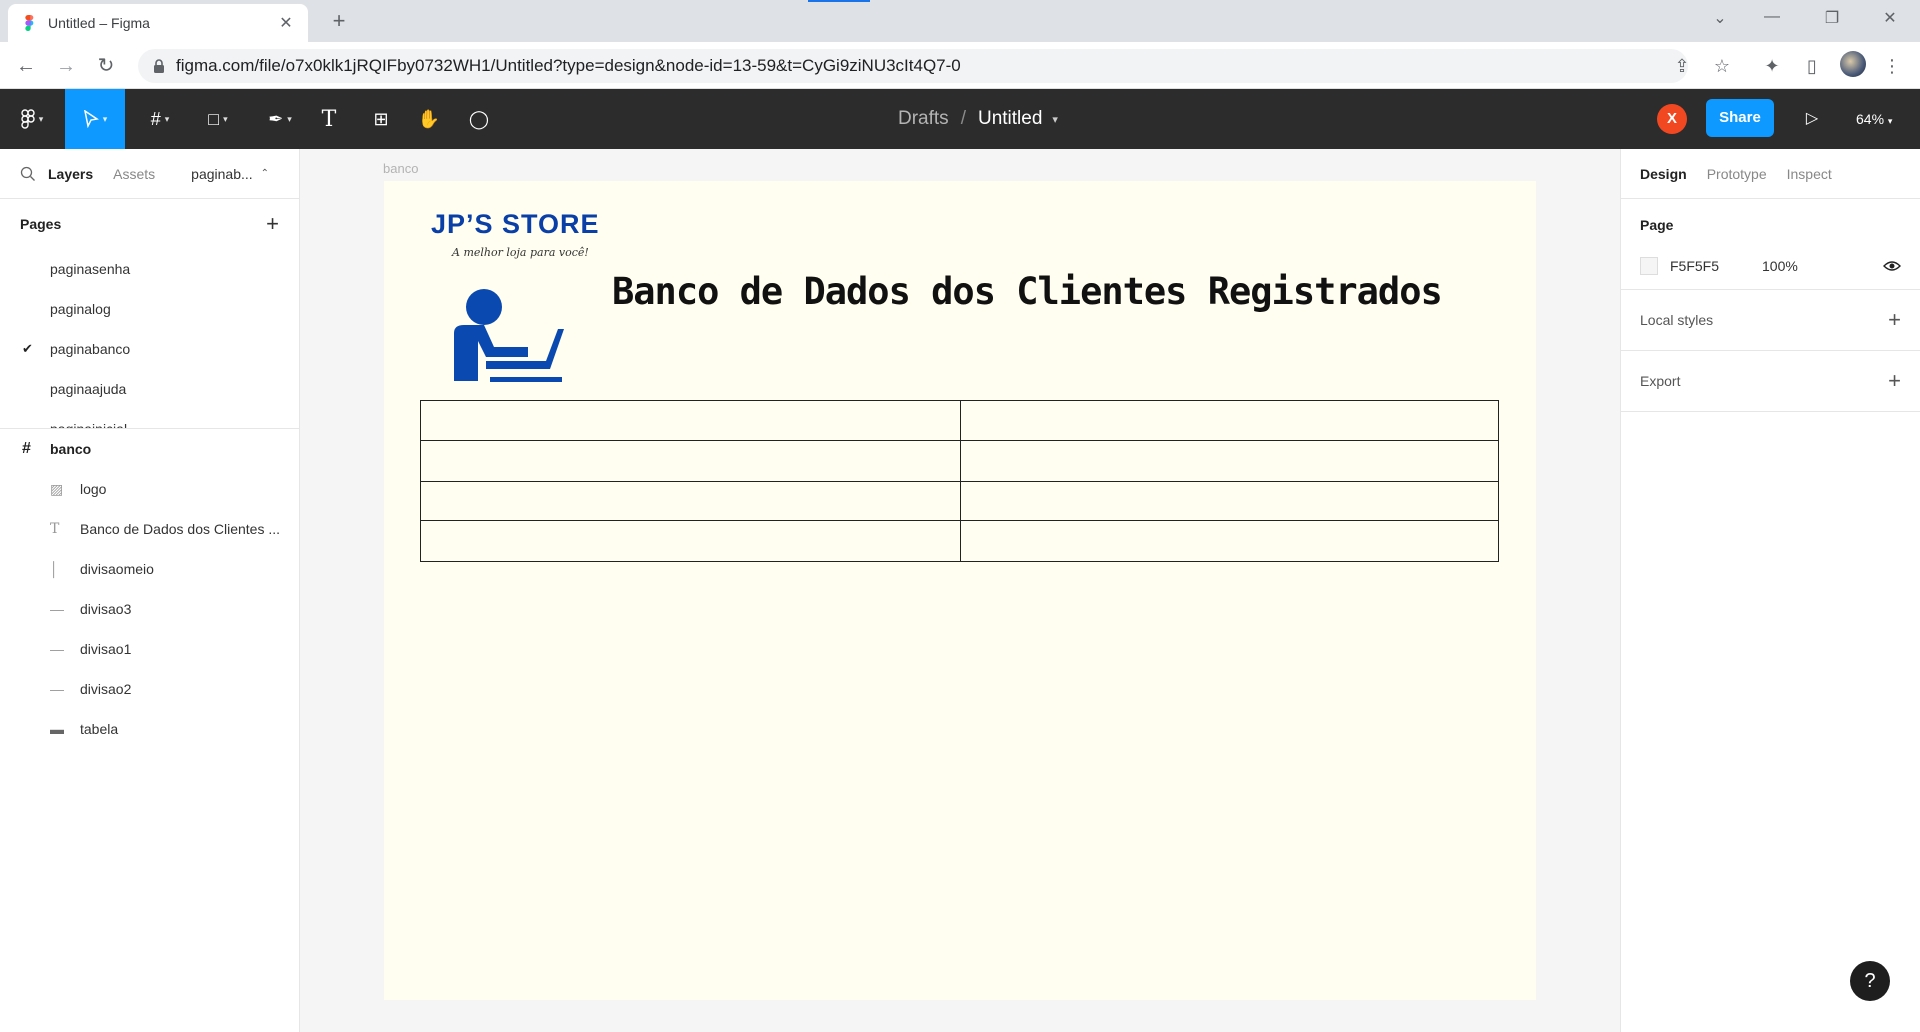  Describe the element at coordinates (1737, 174) in the screenshot. I see `tab-prototype: Prototype` at that location.